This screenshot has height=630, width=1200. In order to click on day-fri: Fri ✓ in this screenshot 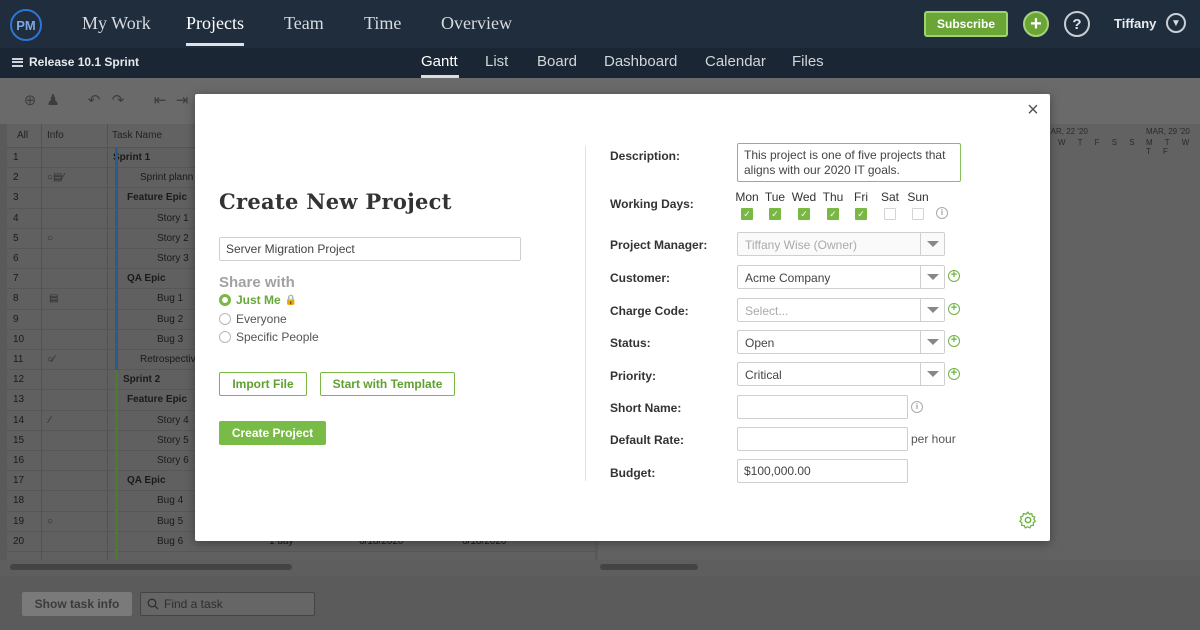, I will do `click(861, 205)`.